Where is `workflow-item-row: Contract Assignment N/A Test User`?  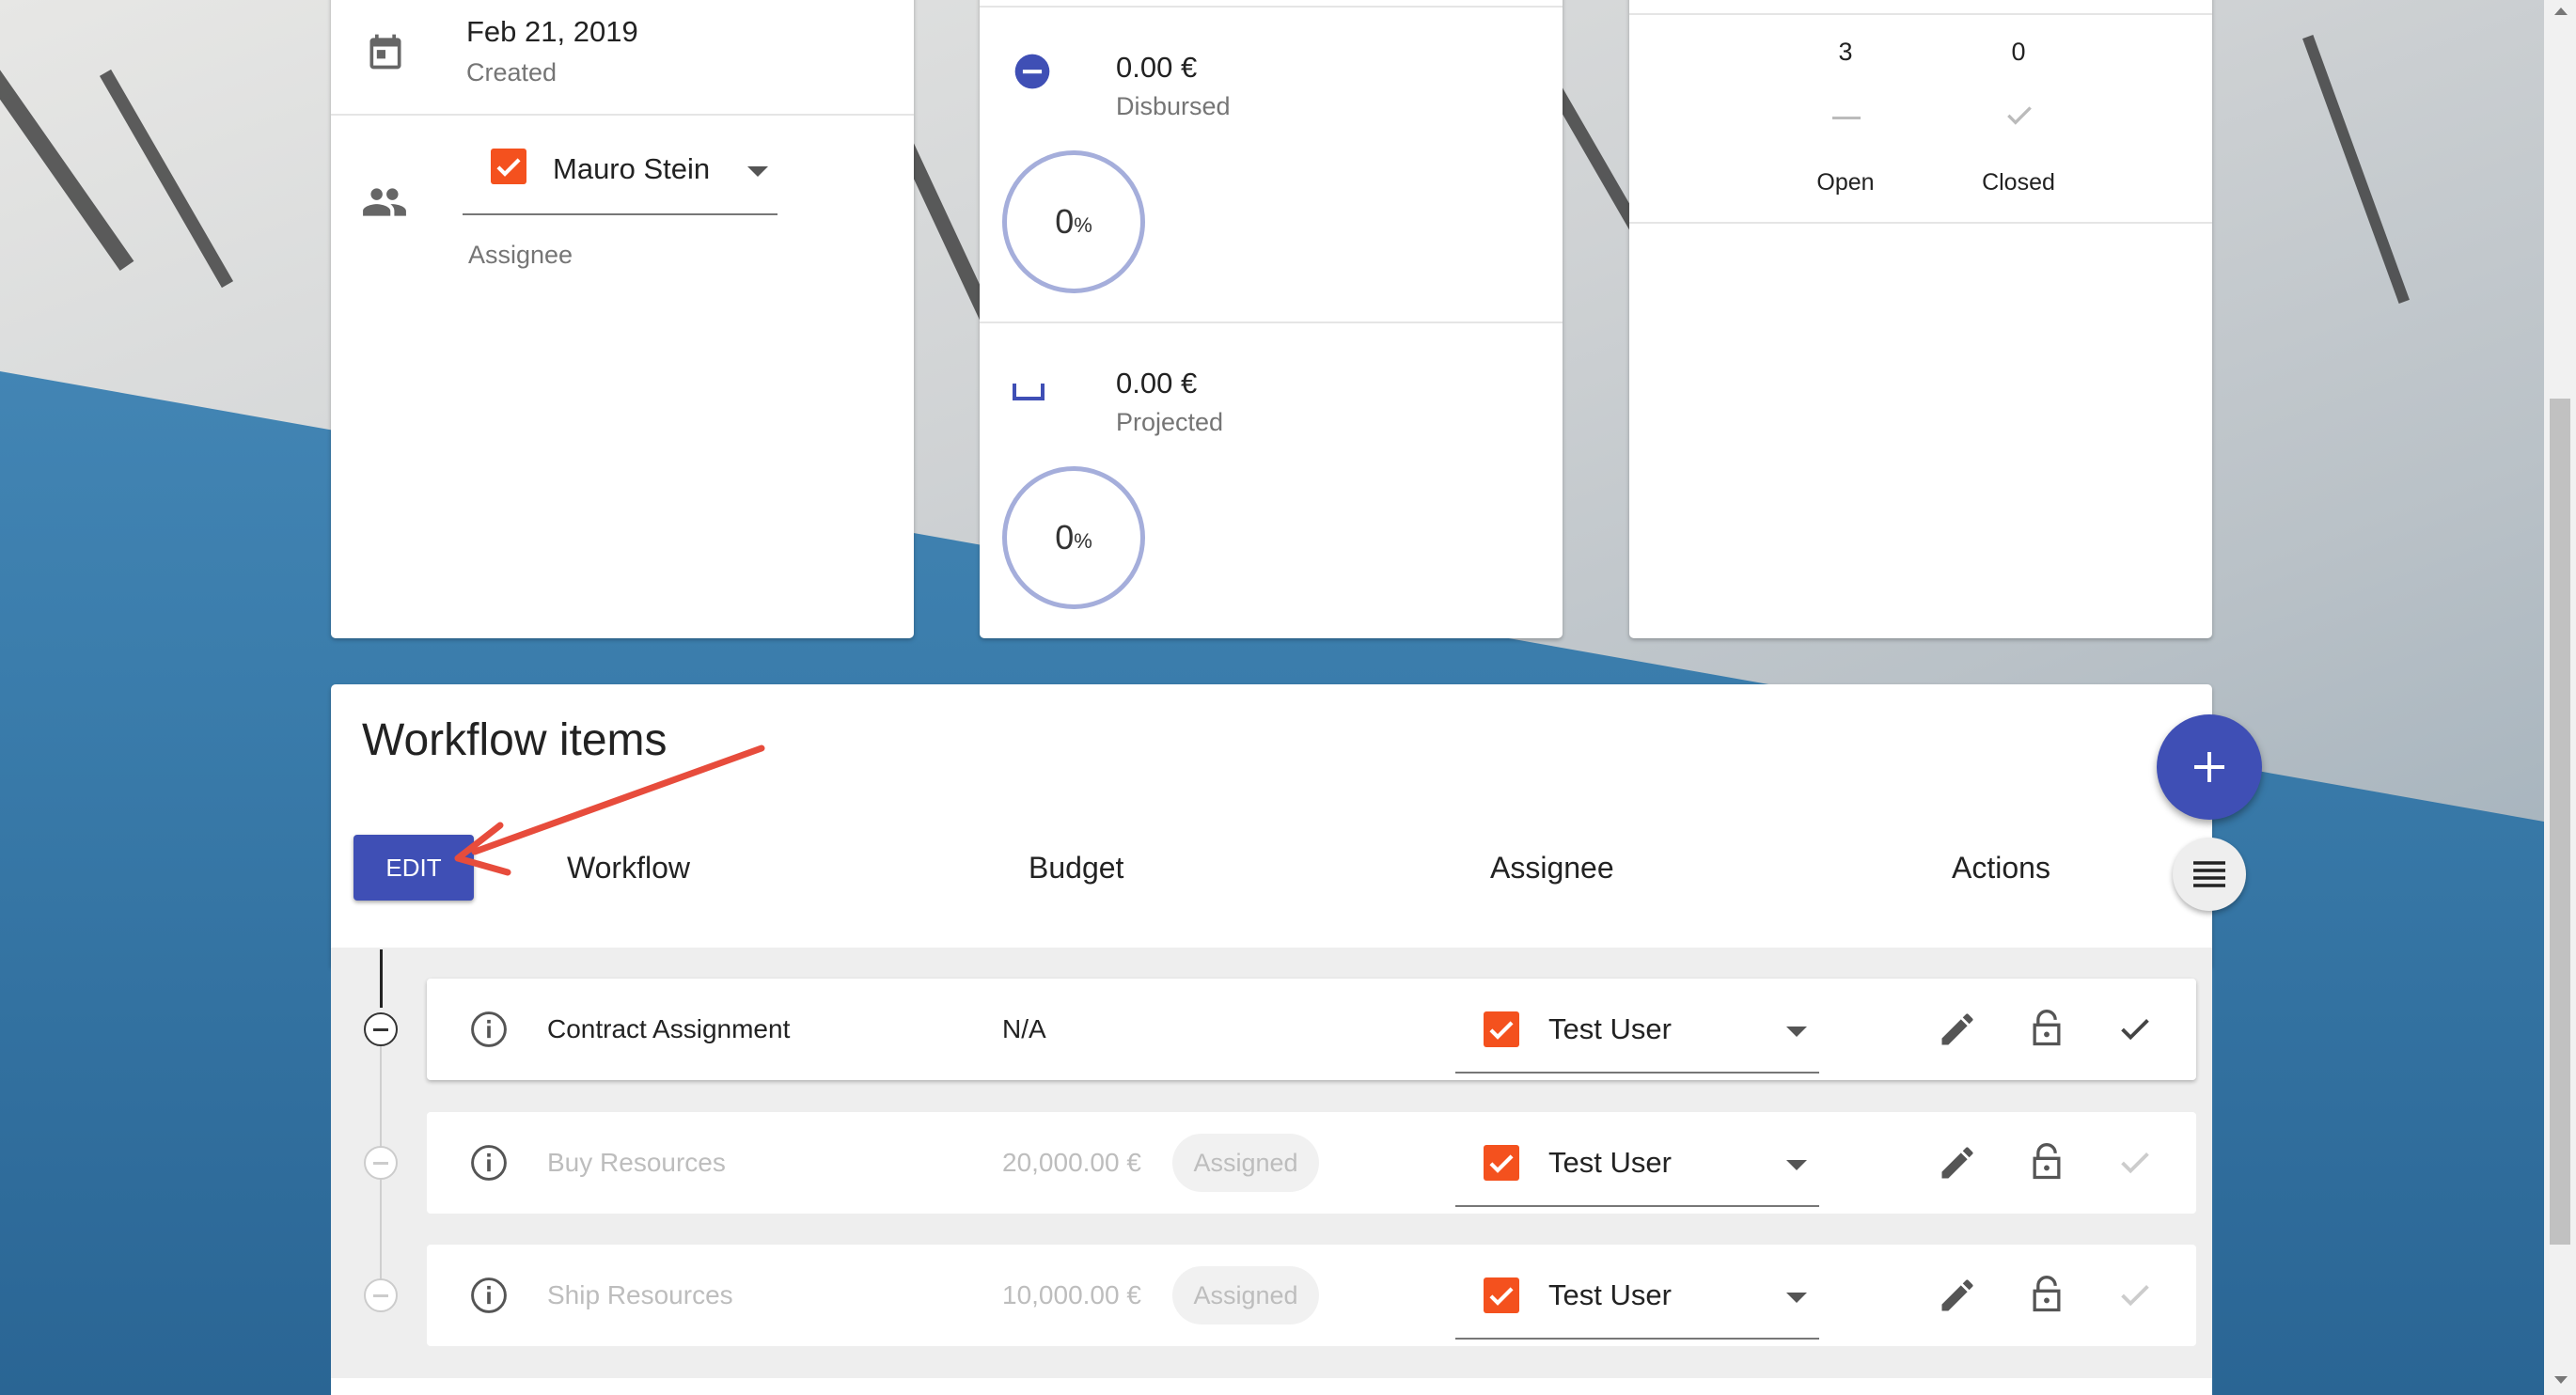 workflow-item-row: Contract Assignment N/A Test User is located at coordinates (1312, 1029).